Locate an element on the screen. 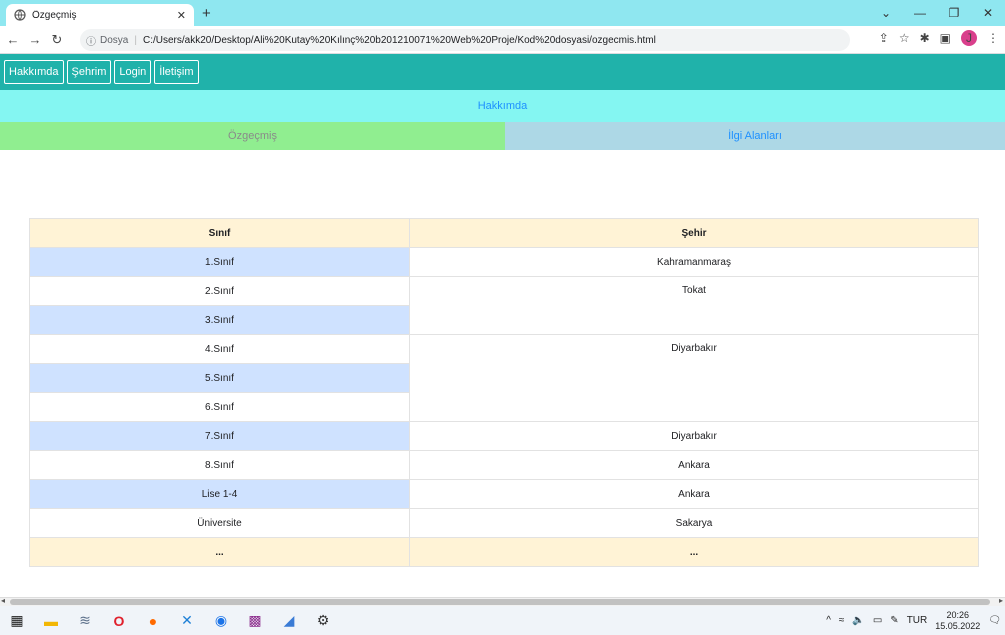 Image resolution: width=1005 pixels, height=635 pixels. nav-link-sehrim: Şehrim is located at coordinates (89, 72).